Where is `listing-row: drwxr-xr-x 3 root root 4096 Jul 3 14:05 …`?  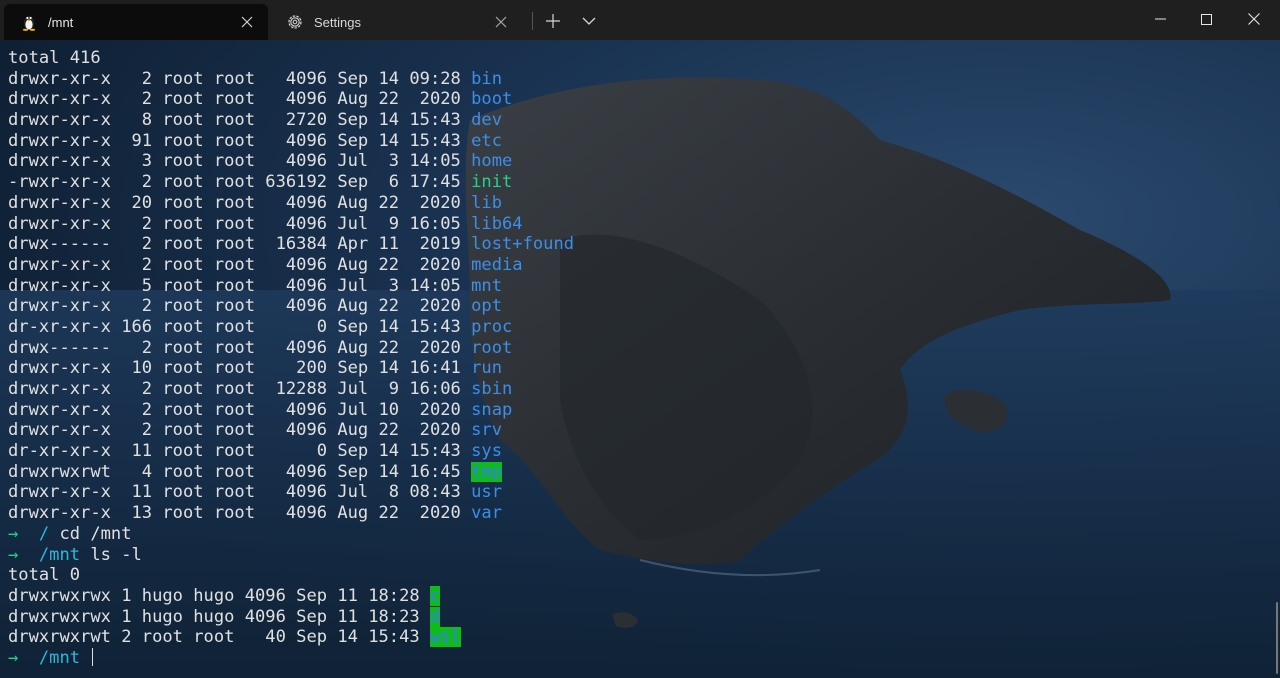 listing-row: drwxr-xr-x 3 root root 4096 Jul 3 14:05 … is located at coordinates (291, 161).